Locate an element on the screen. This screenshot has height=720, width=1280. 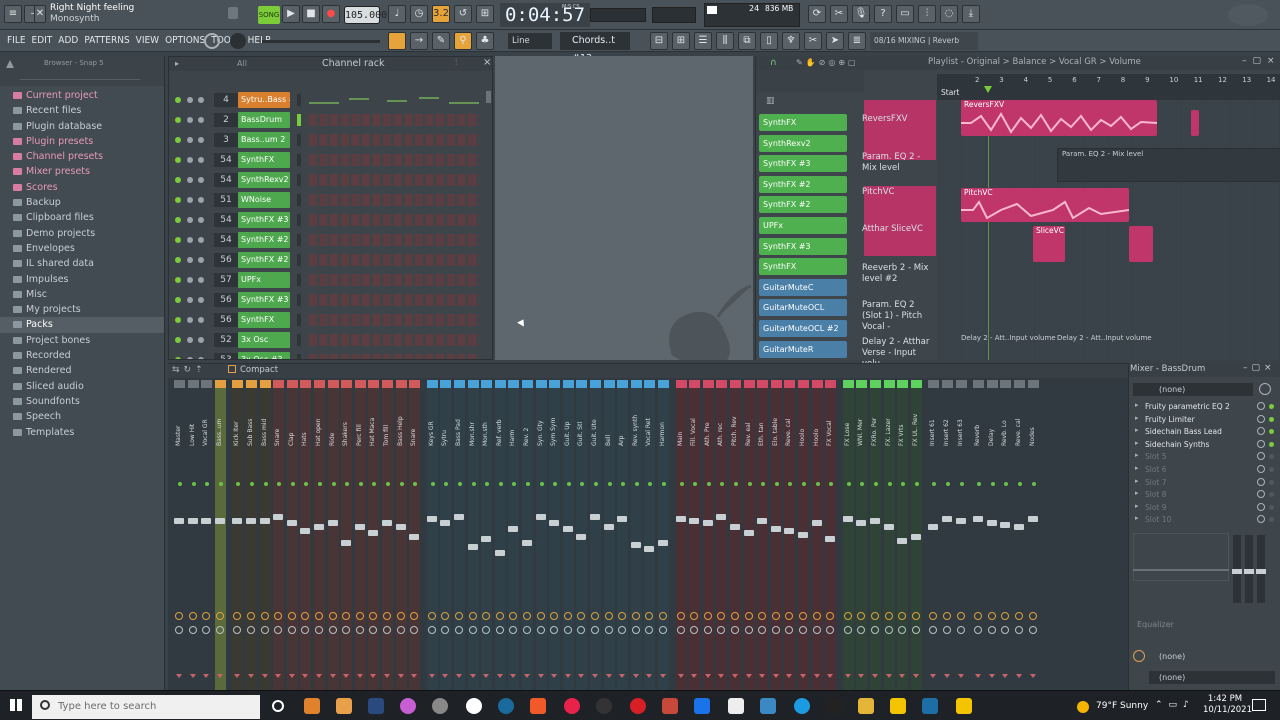
effect-slot: ▸ Slot 10 is located at coordinates (1205, 520).